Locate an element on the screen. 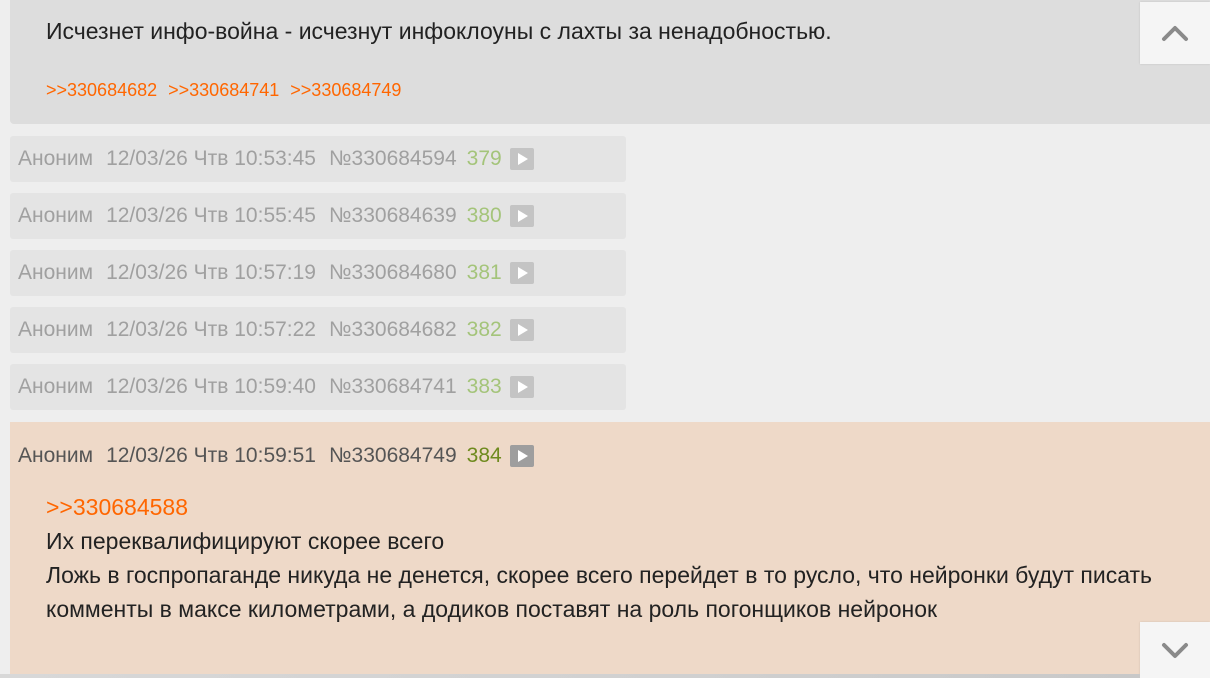 Image resolution: width=1210 pixels, height=678 pixels. reply-link: >>330684749 is located at coordinates (345, 90).